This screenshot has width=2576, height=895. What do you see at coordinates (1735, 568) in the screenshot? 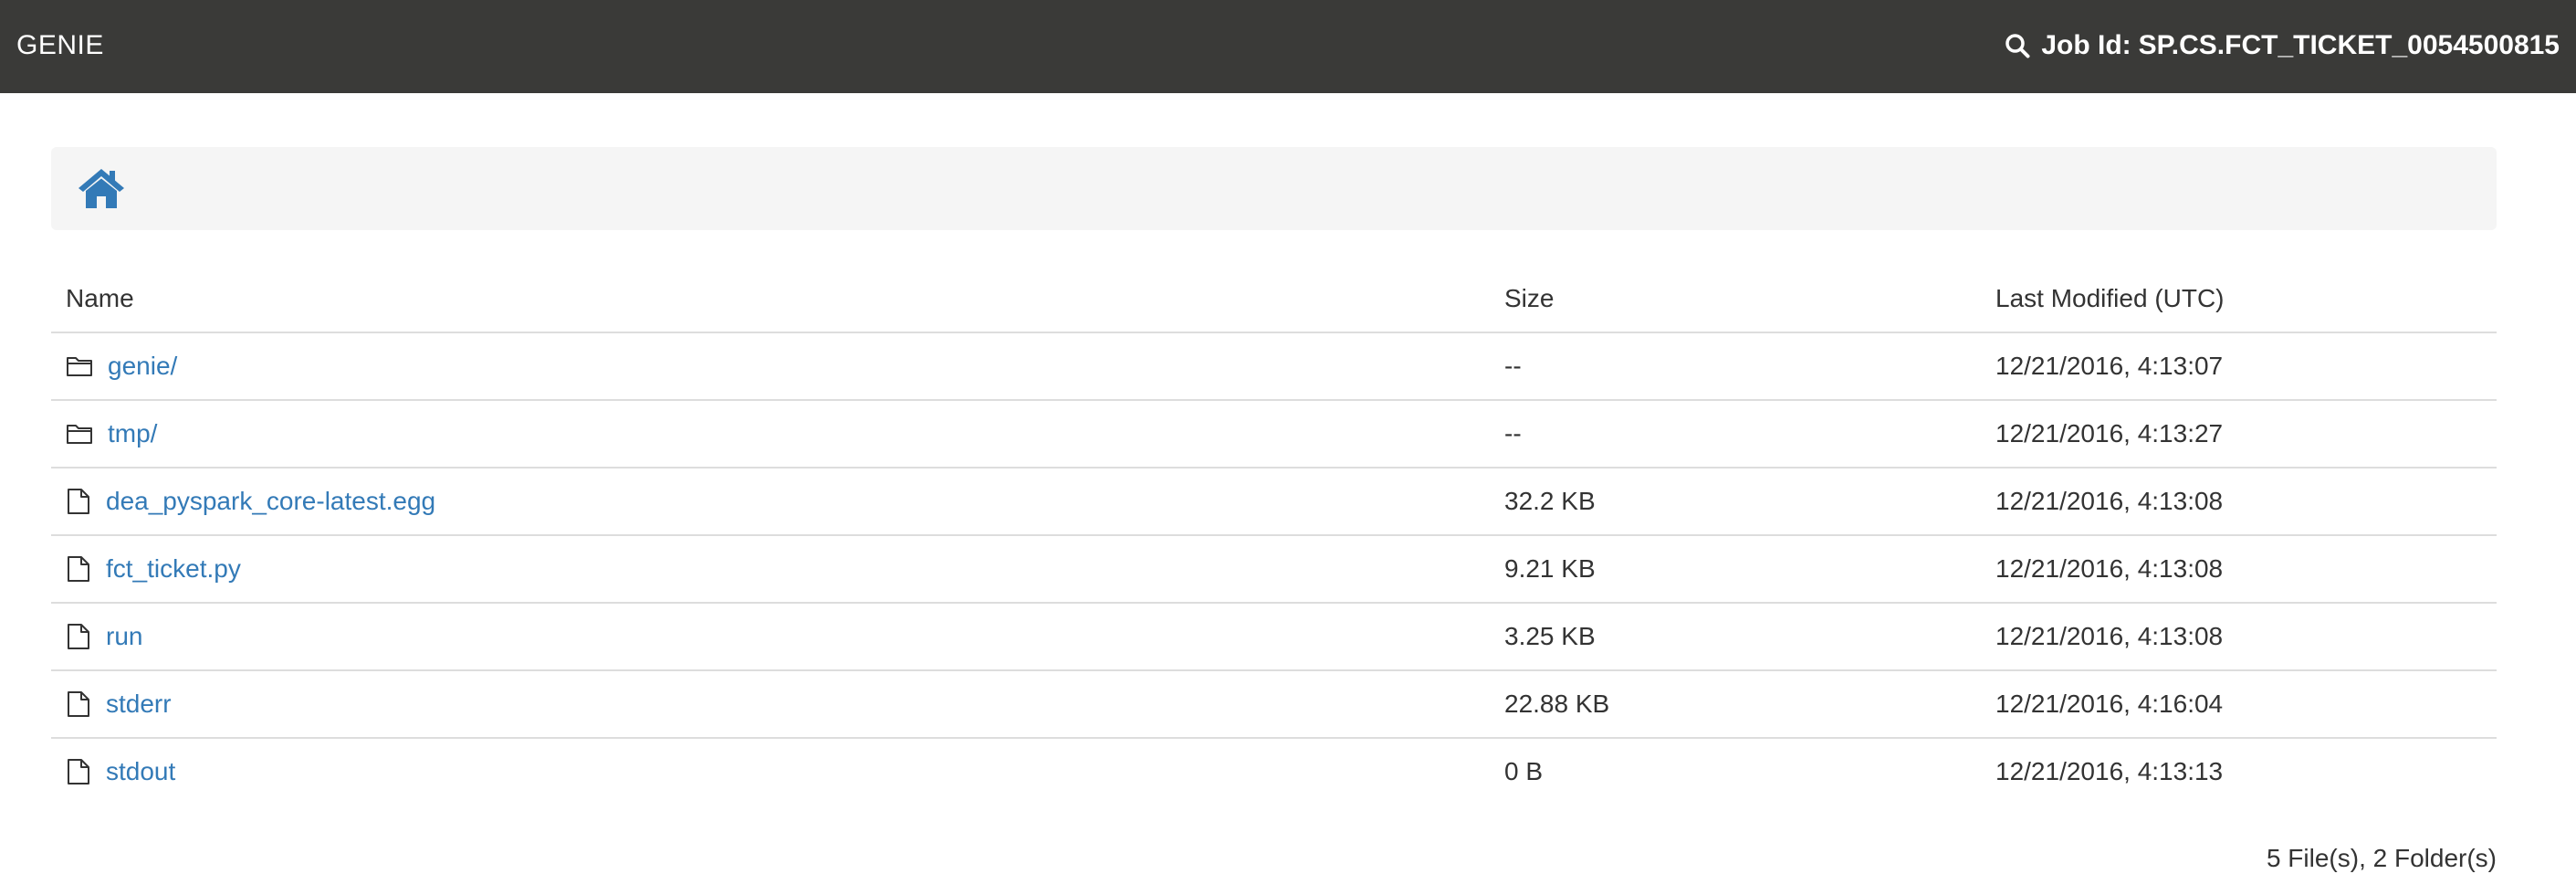
I see `size-cell: 9.21 KB` at bounding box center [1735, 568].